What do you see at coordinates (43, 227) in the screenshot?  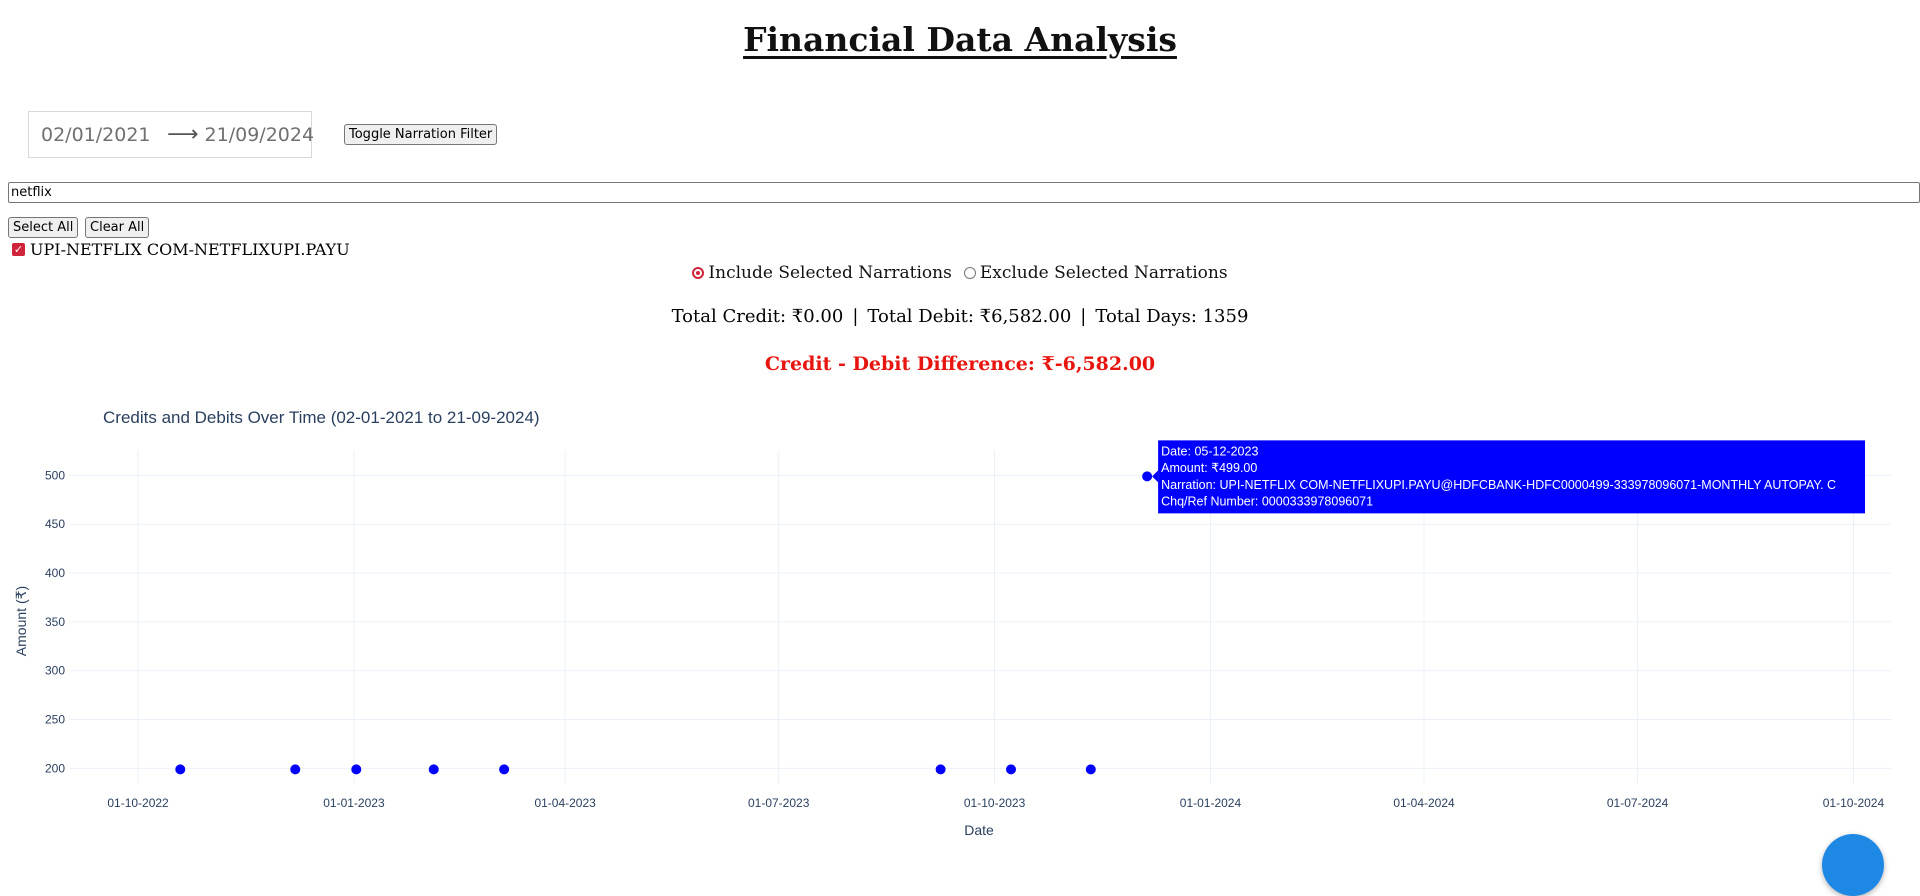 I see `select-all-button: Select All` at bounding box center [43, 227].